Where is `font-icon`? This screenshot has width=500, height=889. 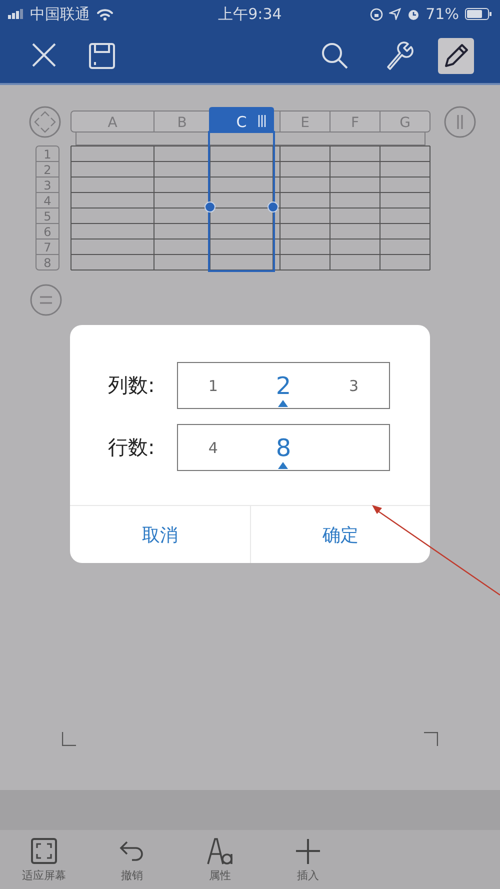 font-icon is located at coordinates (220, 851).